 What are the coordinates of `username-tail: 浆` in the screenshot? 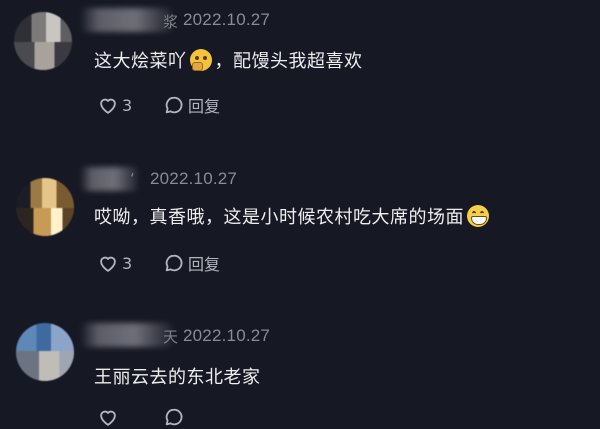 It's located at (171, 22).